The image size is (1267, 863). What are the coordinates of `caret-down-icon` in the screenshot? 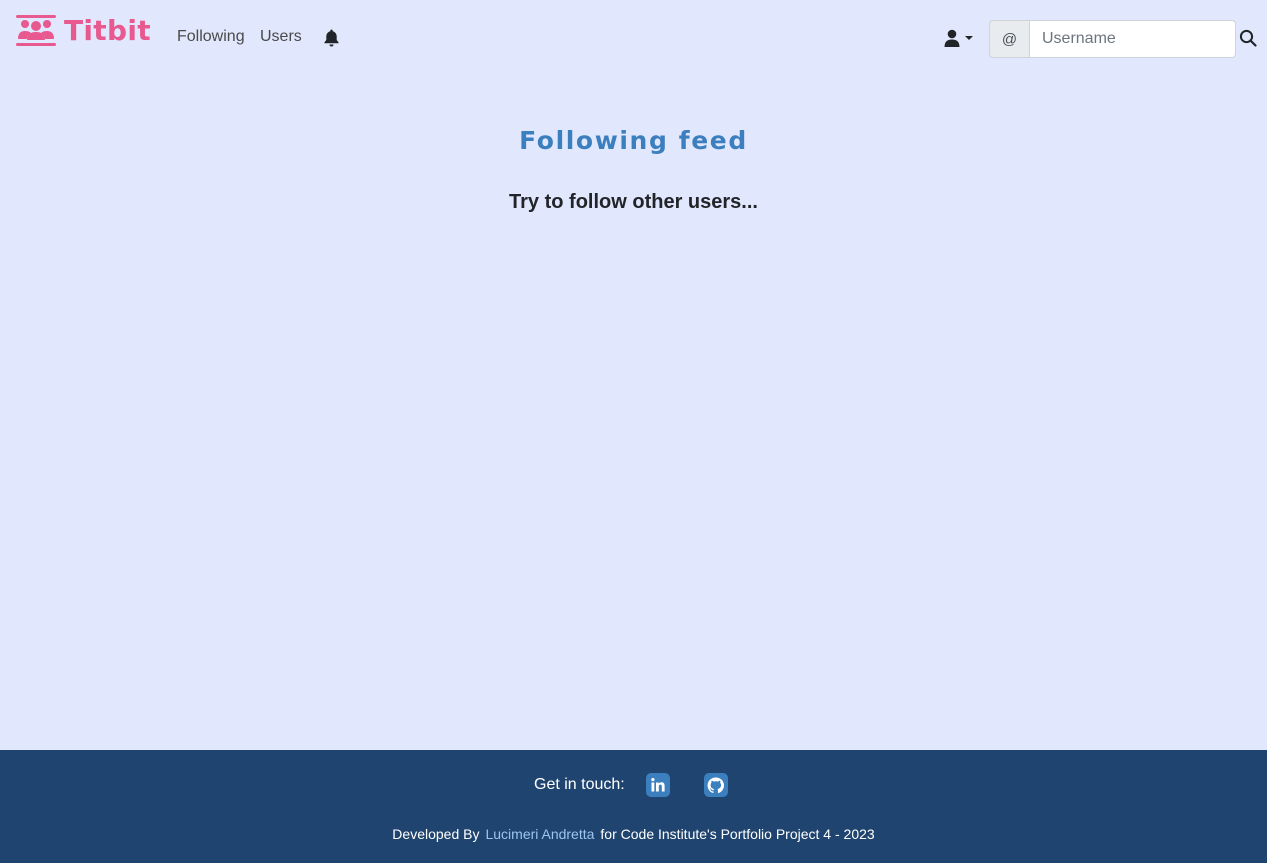 It's located at (969, 38).